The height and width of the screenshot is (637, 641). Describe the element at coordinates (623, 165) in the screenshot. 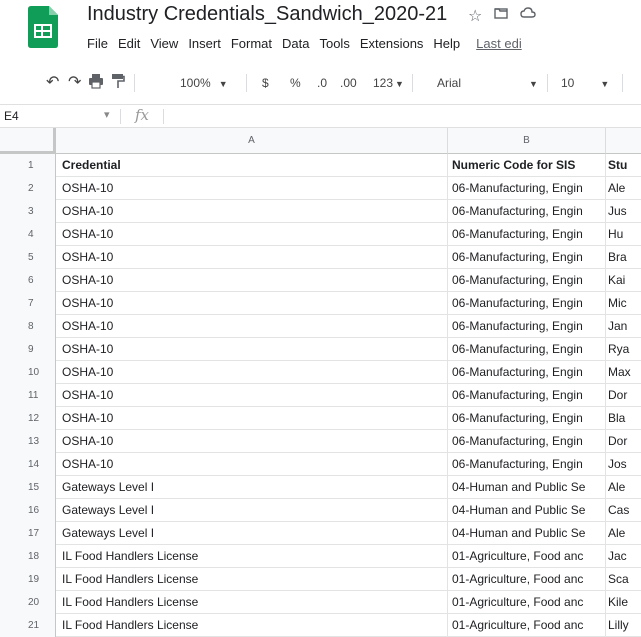

I see `cell-c: Stu` at that location.